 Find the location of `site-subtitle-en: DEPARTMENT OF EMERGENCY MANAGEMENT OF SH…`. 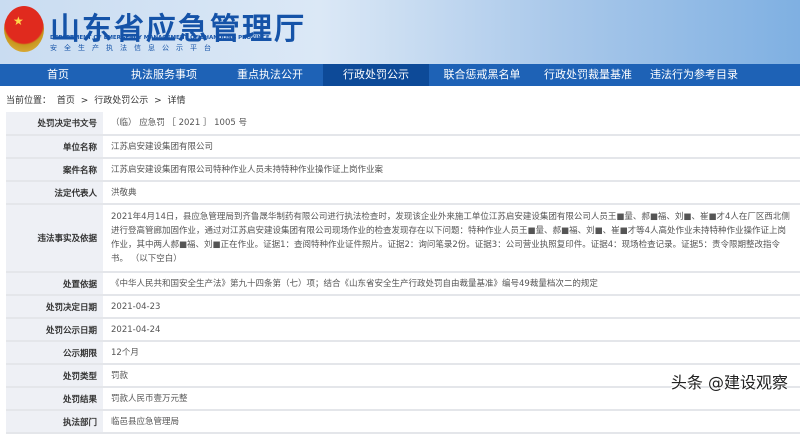

site-subtitle-en: DEPARTMENT OF EMERGENCY MANAGEMENT OF SH… is located at coordinates (160, 38).